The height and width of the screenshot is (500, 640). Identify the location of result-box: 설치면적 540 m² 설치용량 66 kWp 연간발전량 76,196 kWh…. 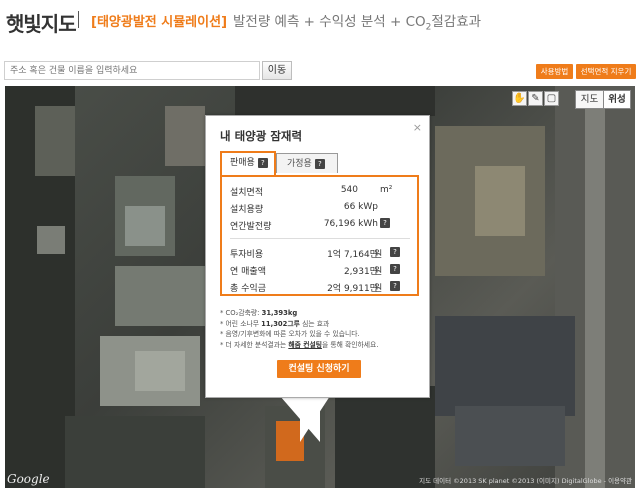
(319, 235).